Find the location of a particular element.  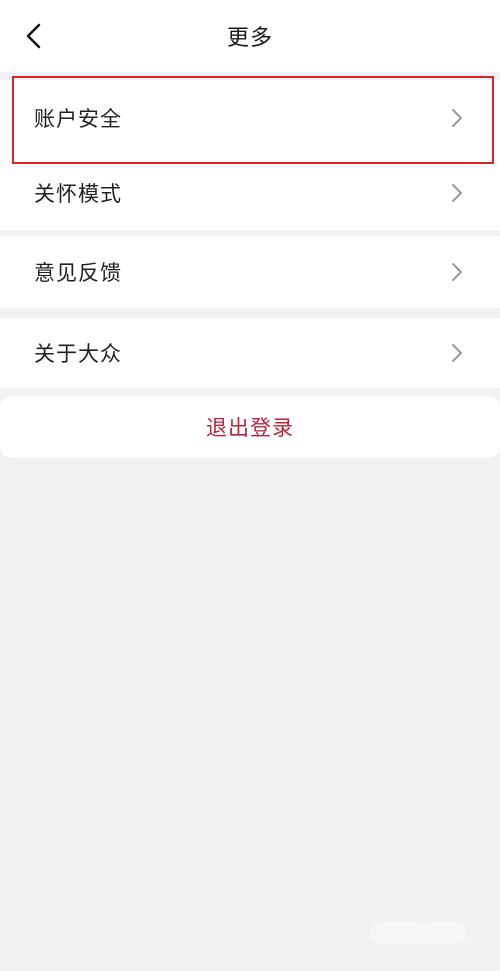

top-nav-bar: 更多 is located at coordinates (250, 36).